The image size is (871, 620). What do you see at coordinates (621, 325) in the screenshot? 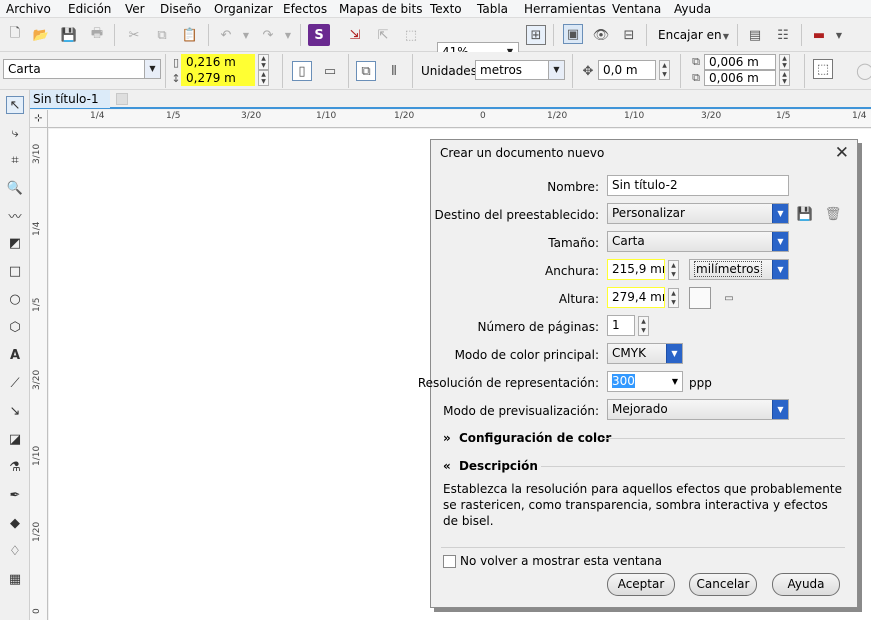
I see `pages-field: 1` at bounding box center [621, 325].